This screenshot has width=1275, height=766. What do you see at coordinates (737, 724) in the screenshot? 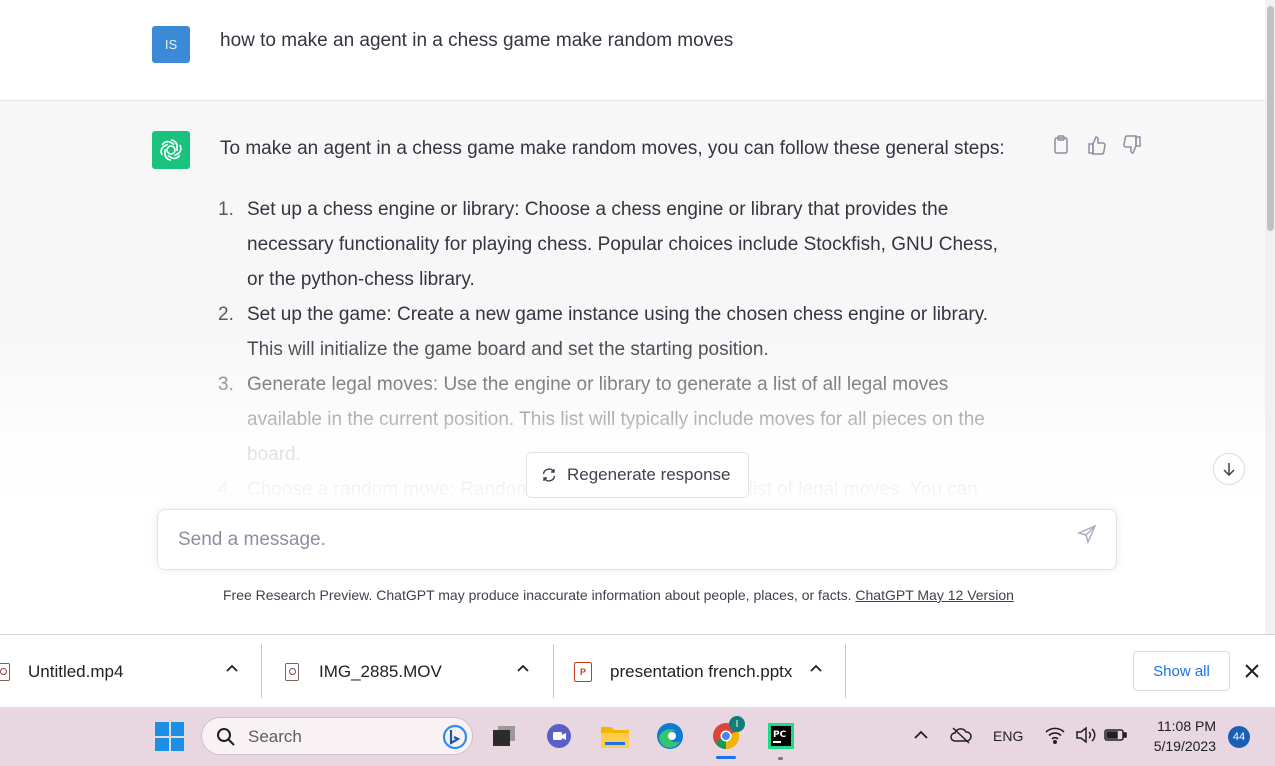
I see `chrome-profile-badge: I` at bounding box center [737, 724].